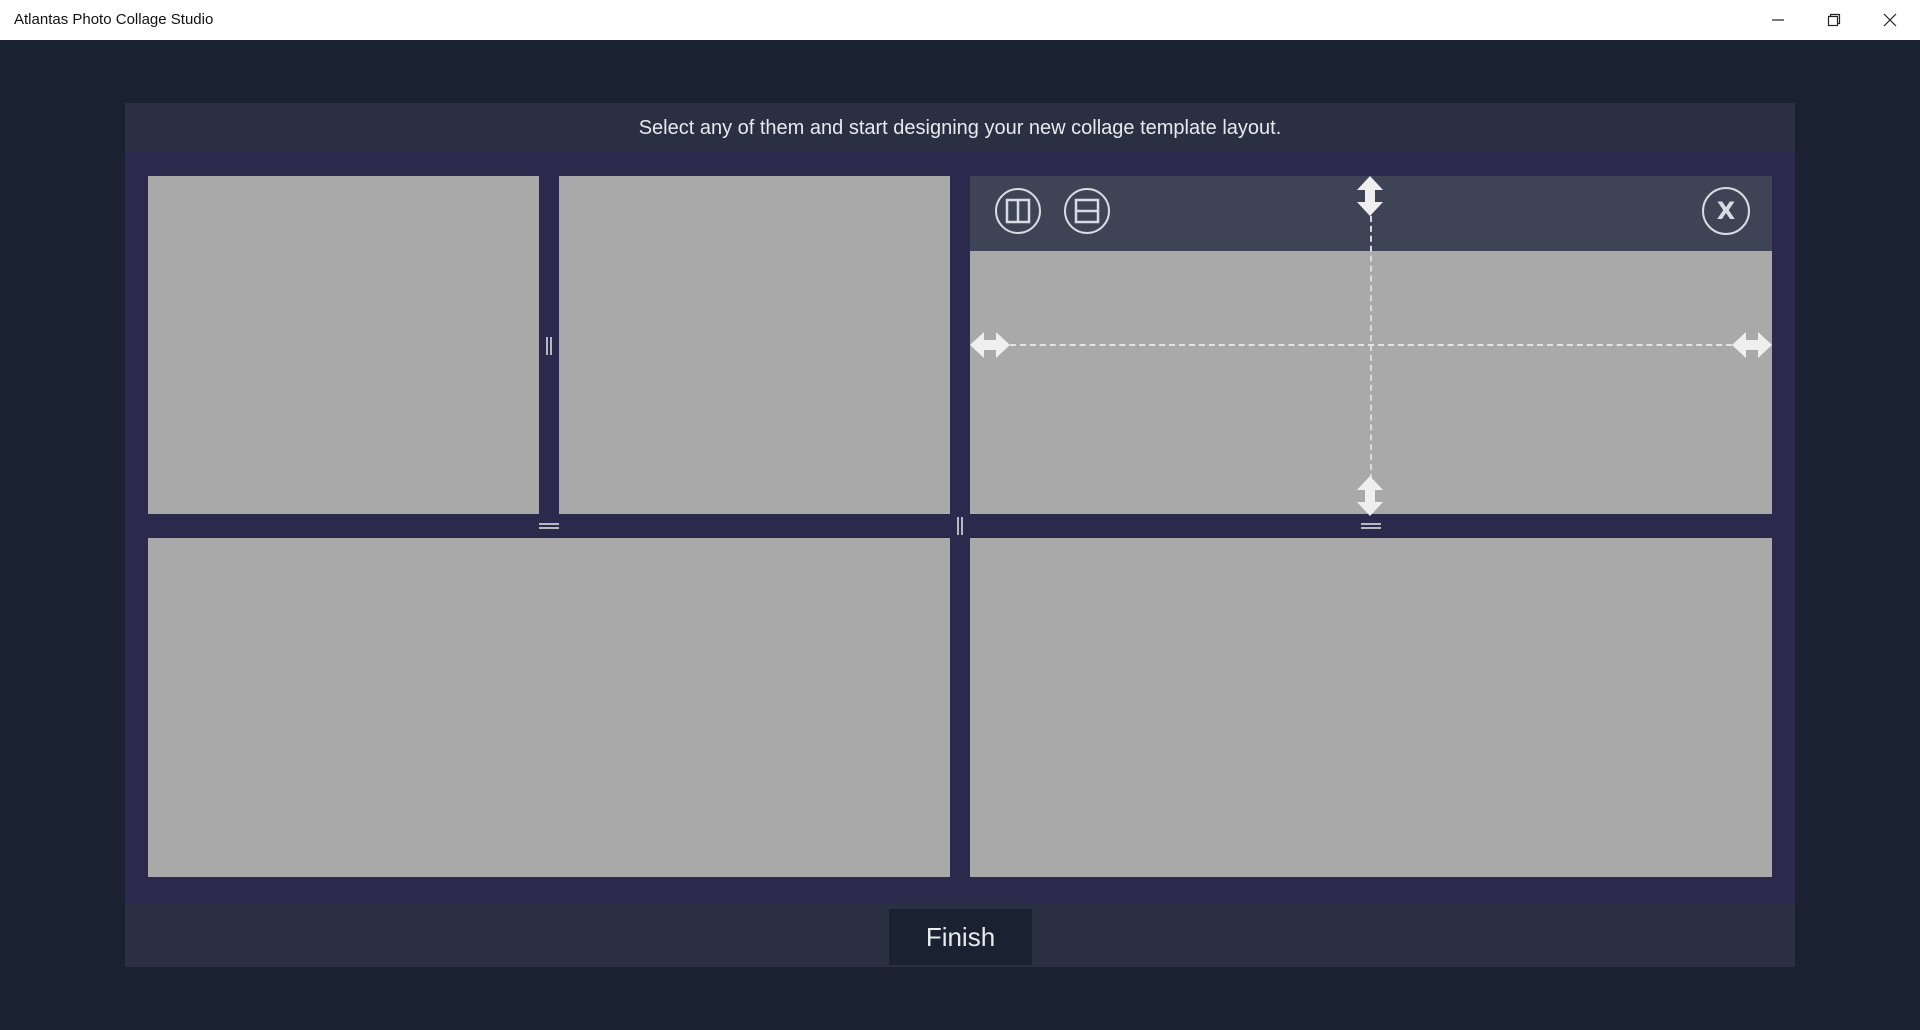  I want to click on resize-left-handle, so click(990, 345).